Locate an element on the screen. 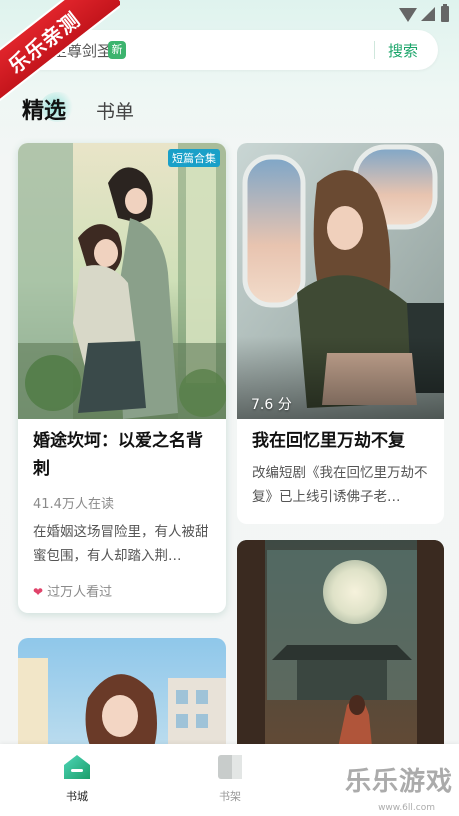 The image size is (459, 816). search-button: 搜索 is located at coordinates (403, 50).